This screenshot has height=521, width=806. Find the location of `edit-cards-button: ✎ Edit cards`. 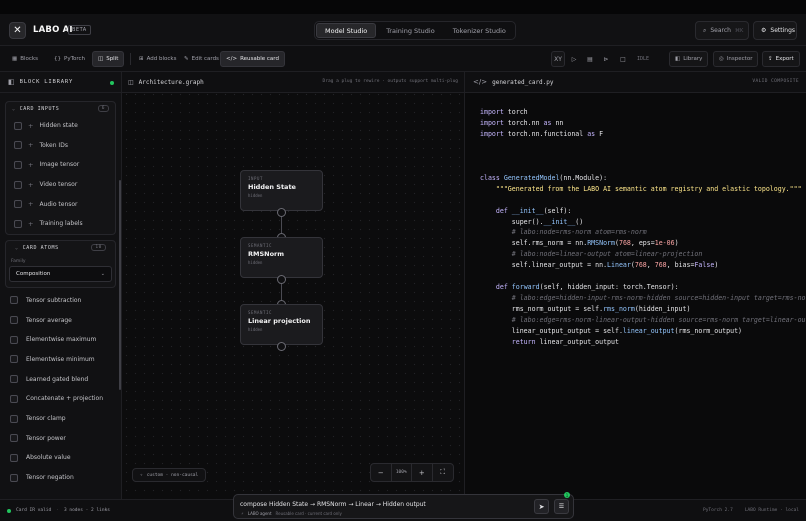

edit-cards-button: ✎ Edit cards is located at coordinates (201, 59).